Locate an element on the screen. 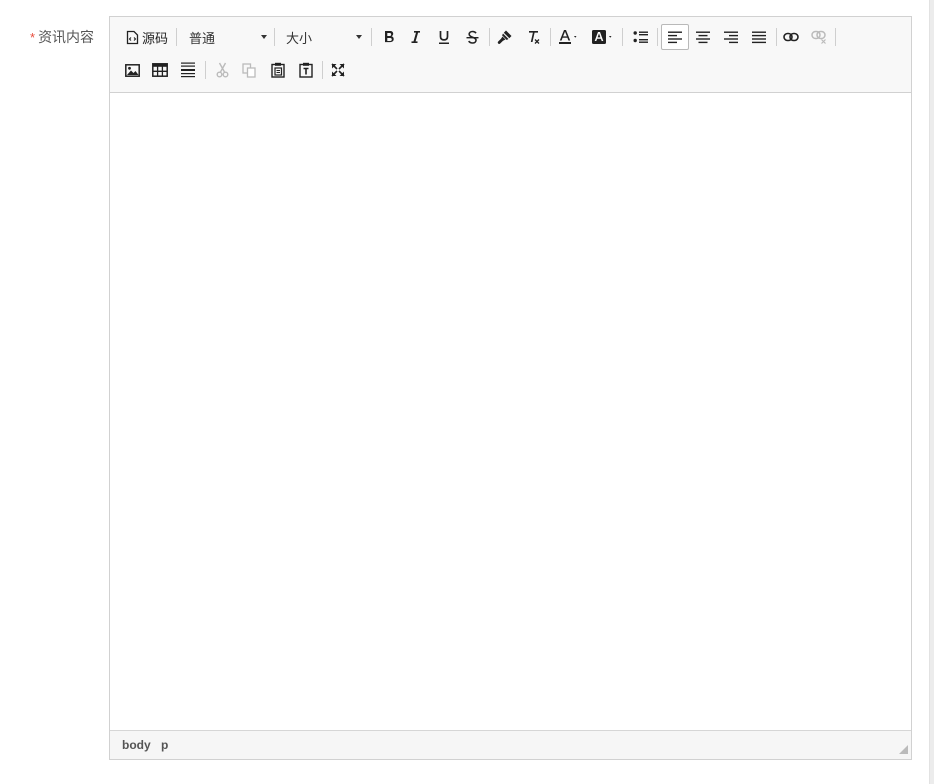 The image size is (934, 784). bulleted-list-icon is located at coordinates (641, 37).